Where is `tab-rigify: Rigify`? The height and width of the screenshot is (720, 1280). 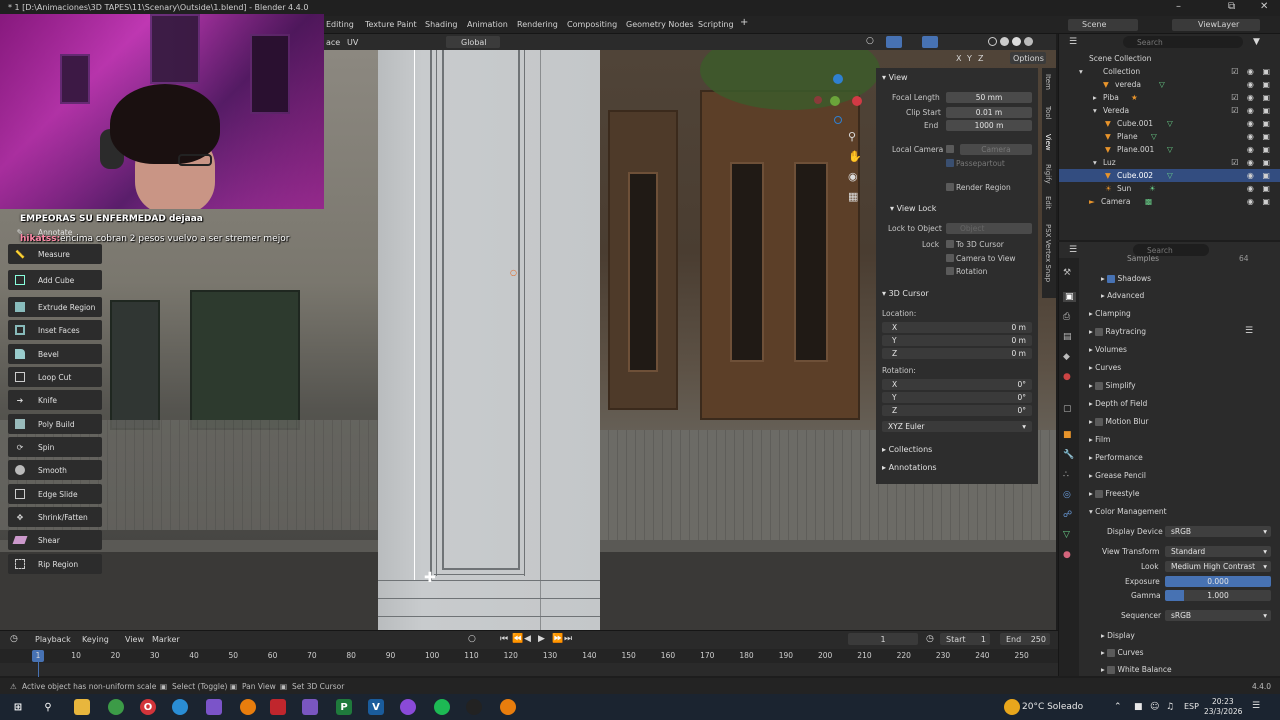
tab-rigify: Rigify is located at coordinates (1048, 174).